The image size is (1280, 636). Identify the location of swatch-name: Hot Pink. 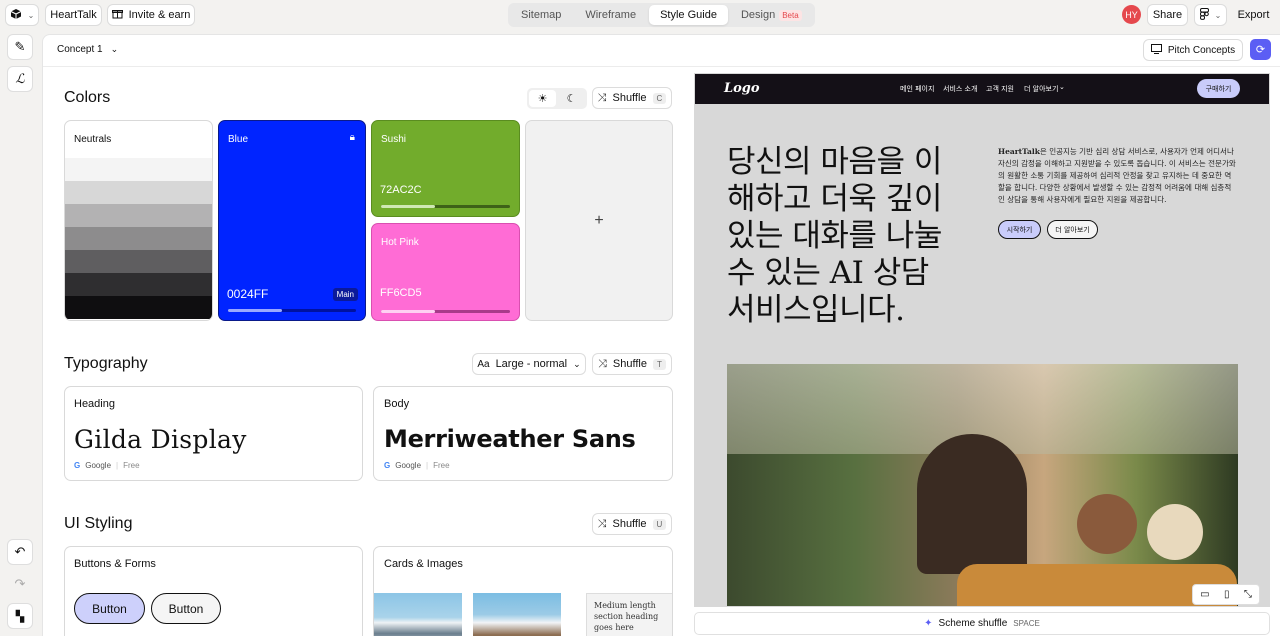
(400, 242).